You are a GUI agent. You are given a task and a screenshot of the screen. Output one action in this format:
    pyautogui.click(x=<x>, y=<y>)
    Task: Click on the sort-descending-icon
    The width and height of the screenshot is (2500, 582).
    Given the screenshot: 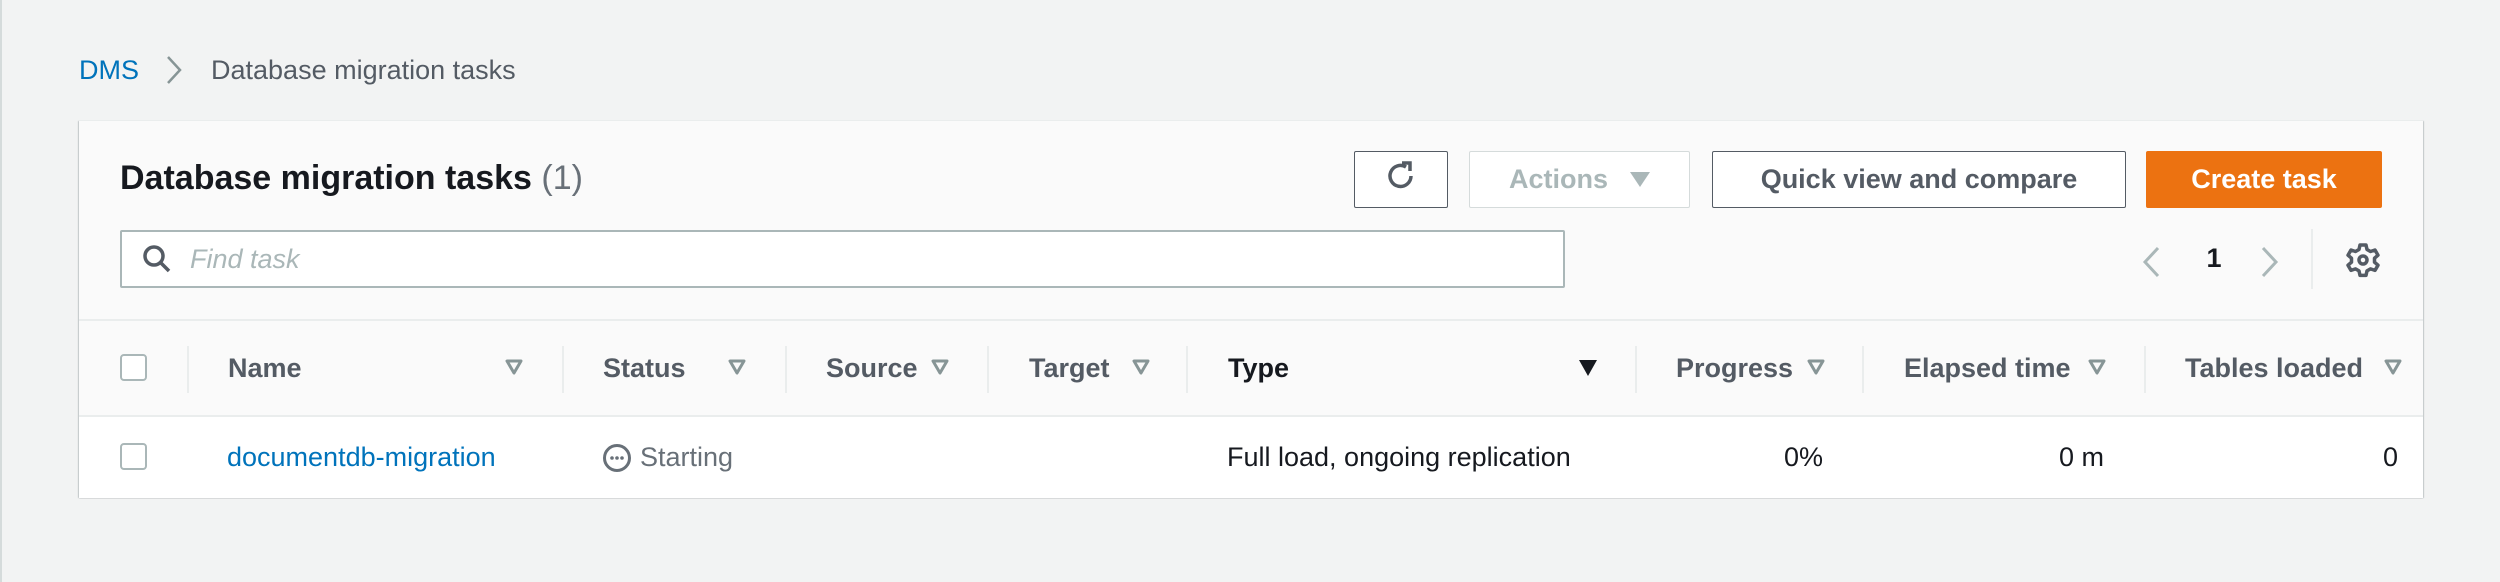 What is the action you would take?
    pyautogui.click(x=1588, y=368)
    